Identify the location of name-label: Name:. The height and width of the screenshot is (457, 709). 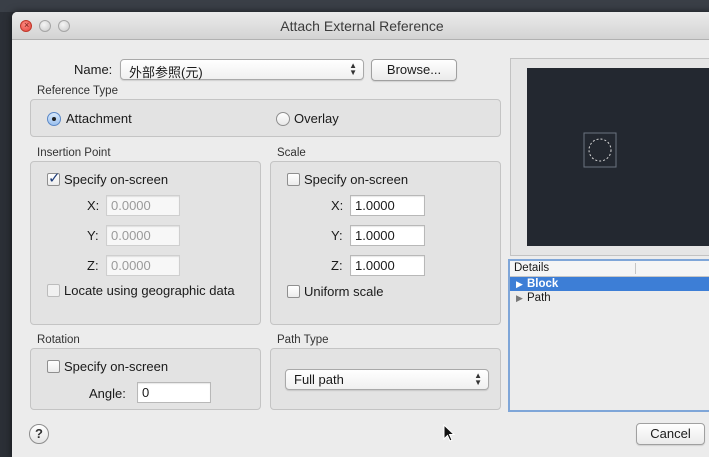
(93, 69).